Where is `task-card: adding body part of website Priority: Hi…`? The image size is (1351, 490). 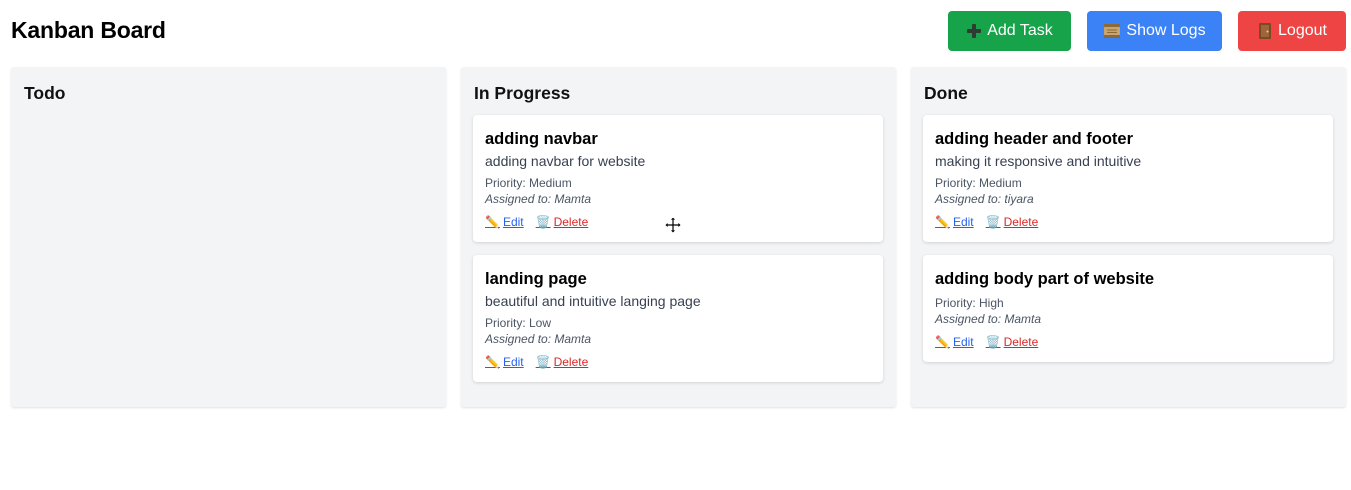 task-card: adding body part of website Priority: Hi… is located at coordinates (1128, 308).